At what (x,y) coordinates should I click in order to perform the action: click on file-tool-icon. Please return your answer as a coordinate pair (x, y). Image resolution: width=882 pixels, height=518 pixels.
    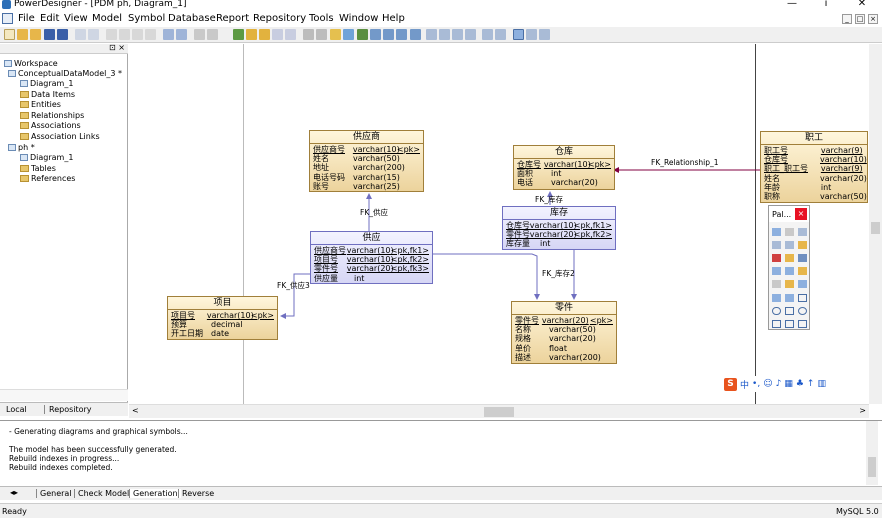
    Looking at the image, I should click on (776, 284).